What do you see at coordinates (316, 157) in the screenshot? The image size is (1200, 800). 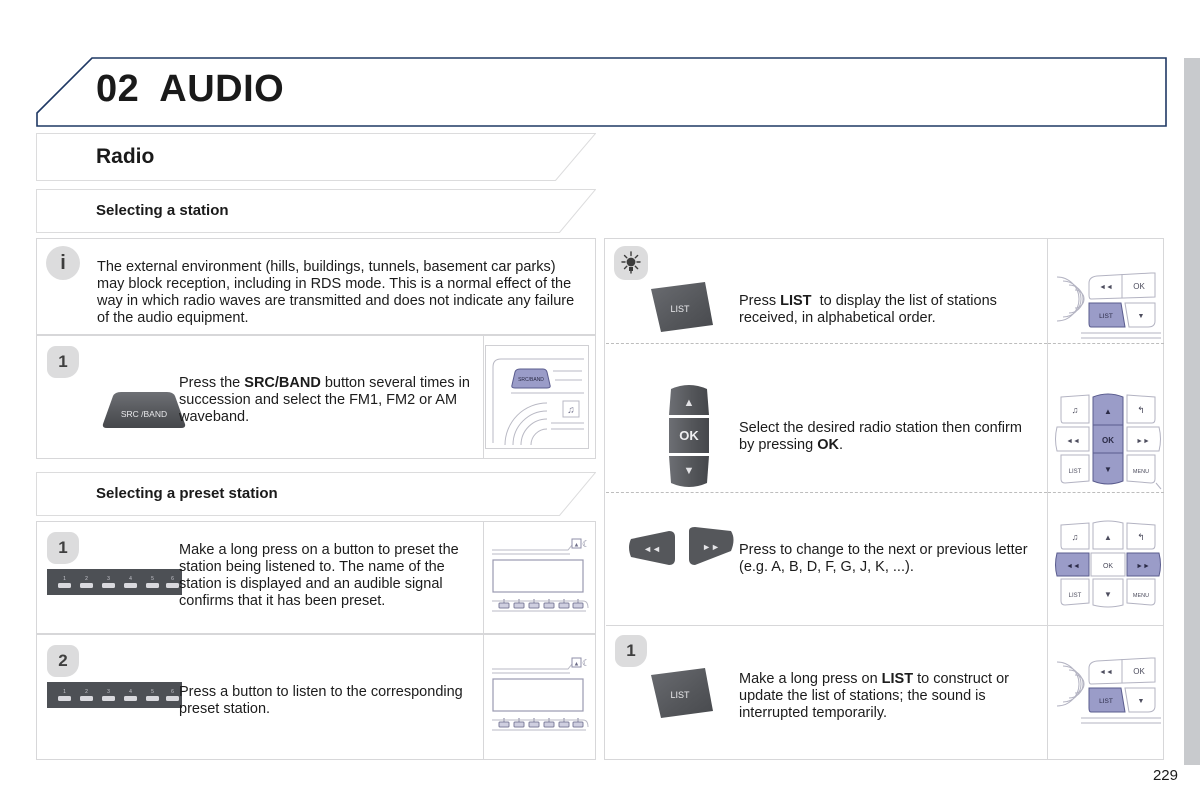 I see `section-banner-radio: Radio` at bounding box center [316, 157].